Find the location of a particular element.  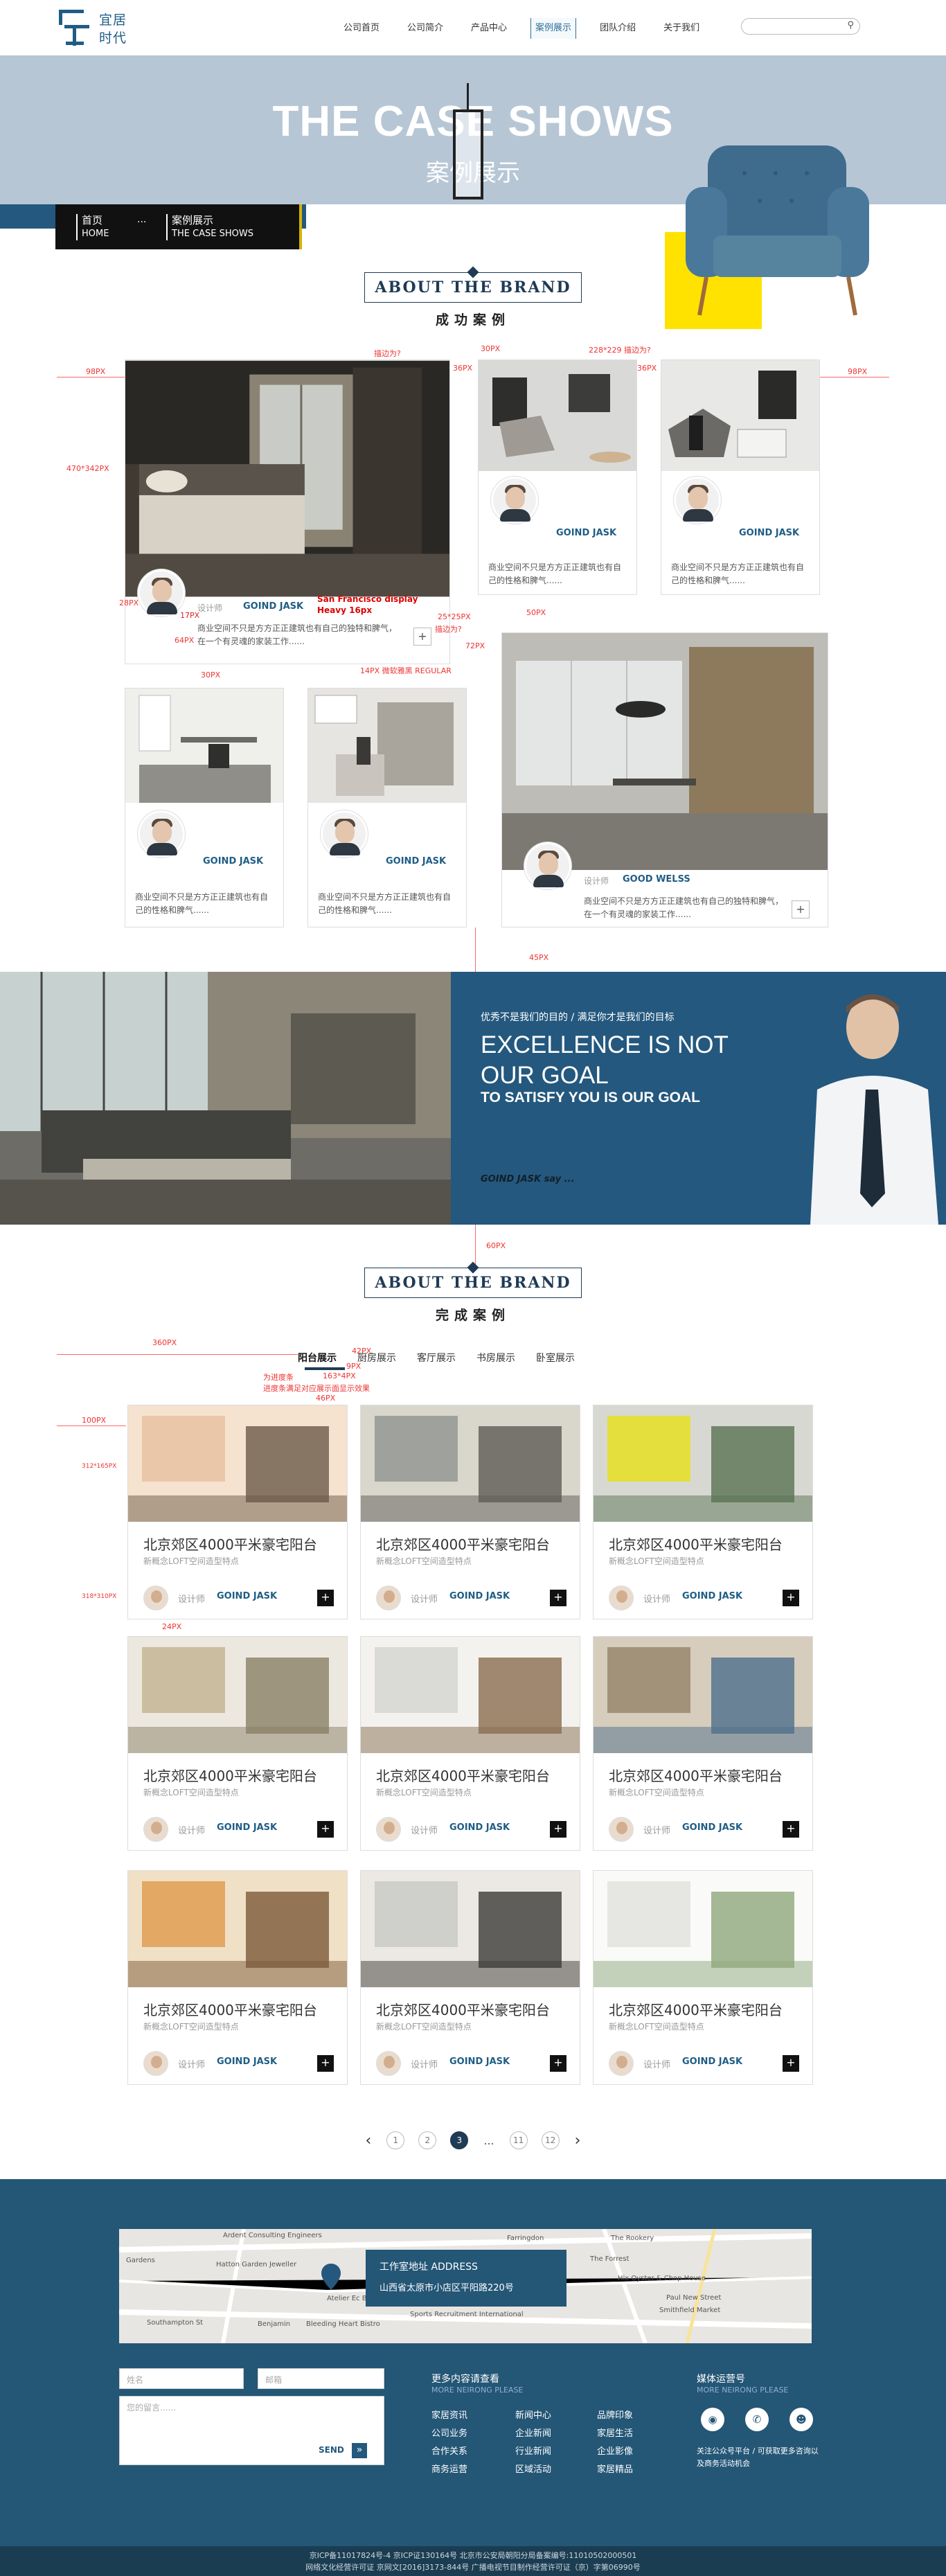

page-button: 1 is located at coordinates (395, 2140).